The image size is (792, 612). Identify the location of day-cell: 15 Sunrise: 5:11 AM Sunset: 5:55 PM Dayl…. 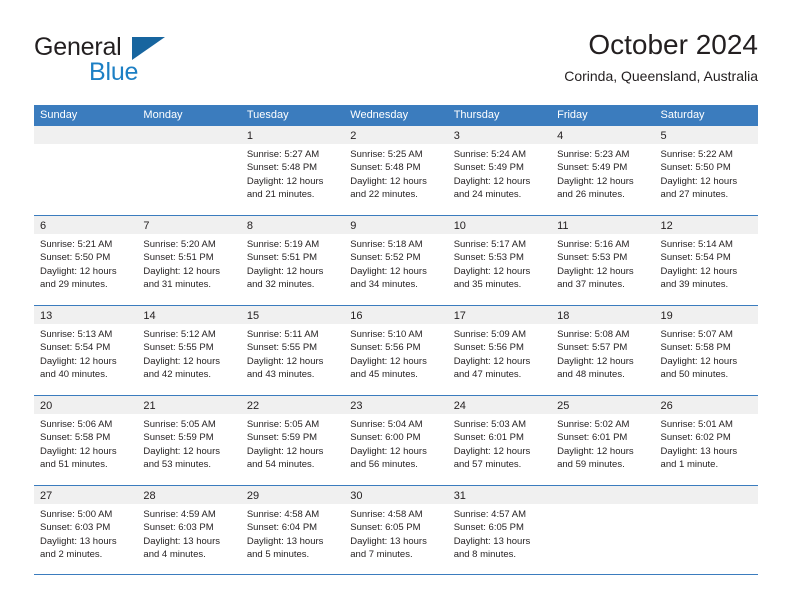
(292, 350).